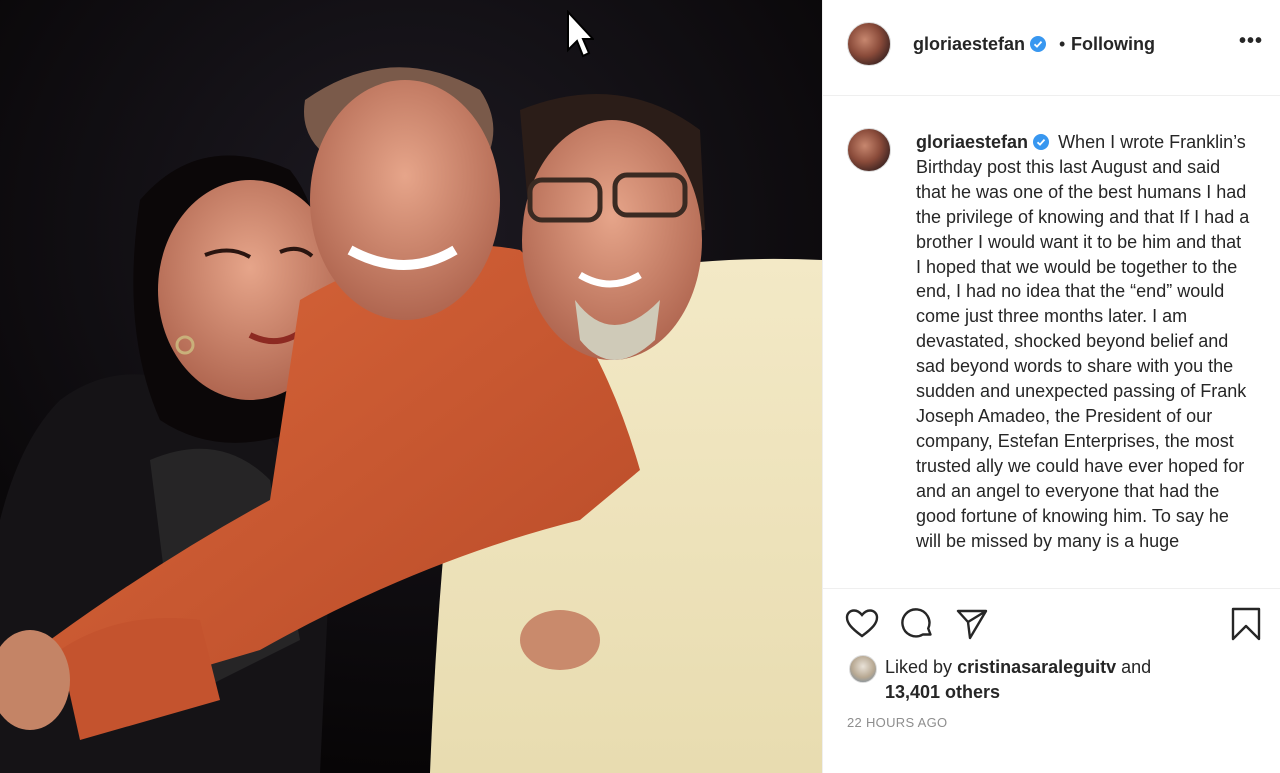 The width and height of the screenshot is (1280, 773). I want to click on author-avatar, so click(869, 44).